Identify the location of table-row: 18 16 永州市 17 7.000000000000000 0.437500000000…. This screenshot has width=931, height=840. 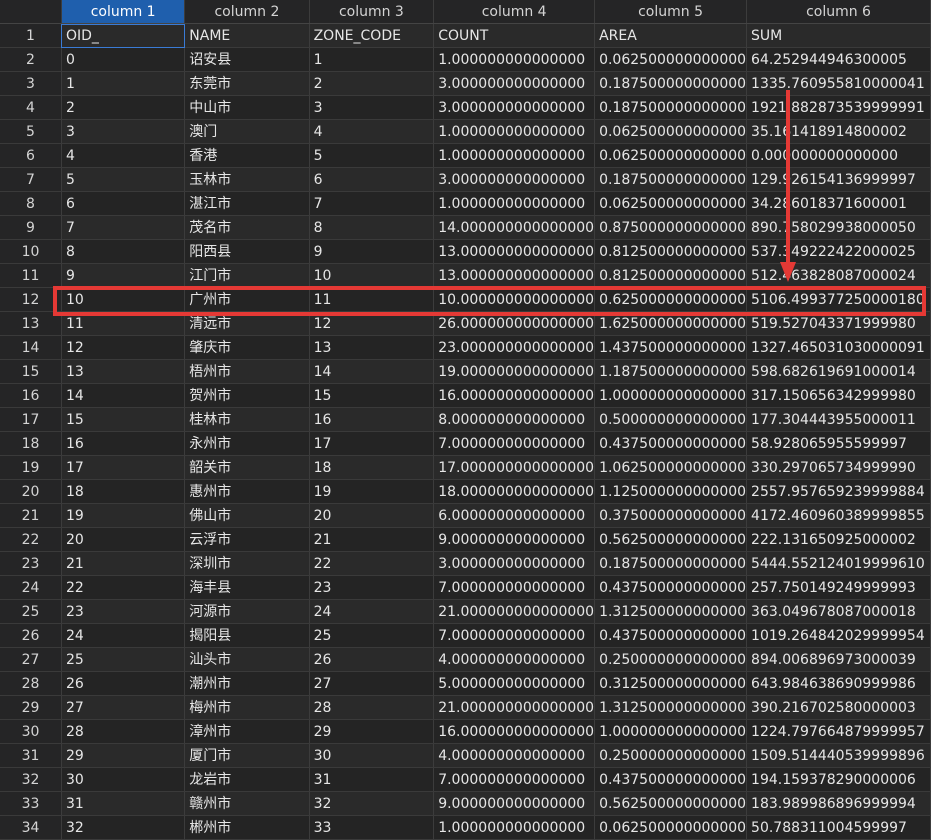
(465, 443).